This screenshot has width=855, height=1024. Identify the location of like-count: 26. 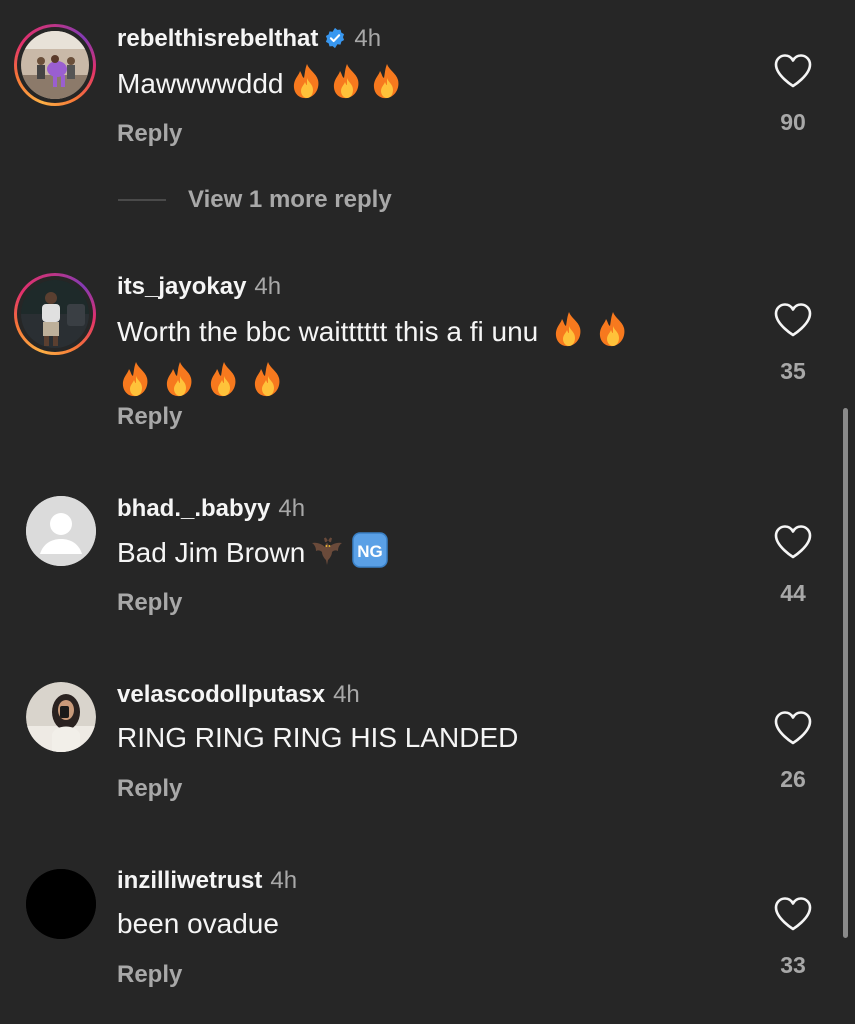
(793, 779).